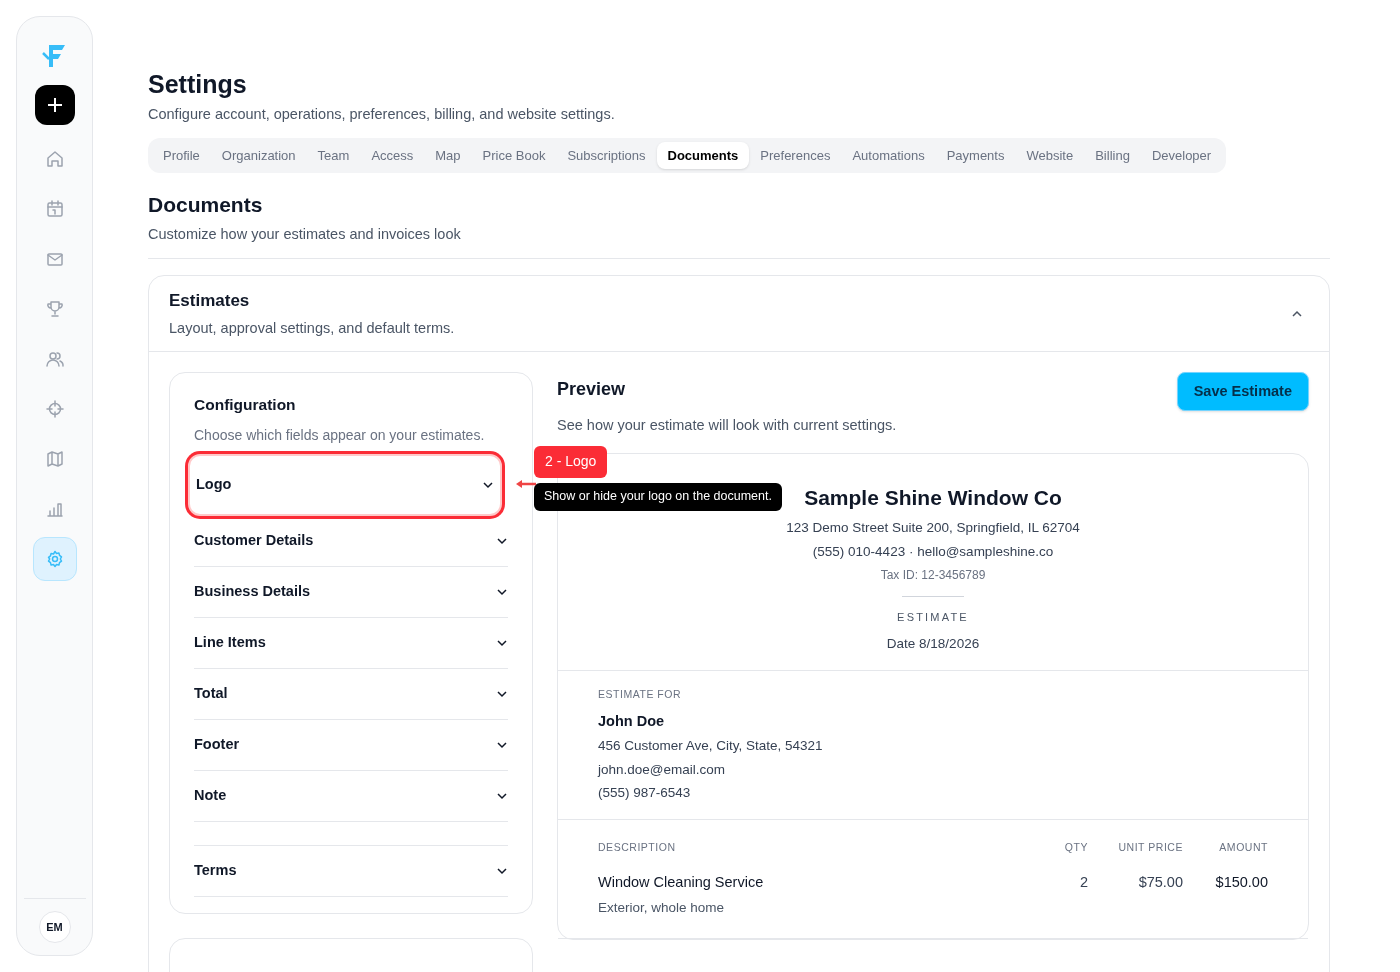  I want to click on customer-detail: 456 Customer Ave, City, State, 54321, so click(711, 746).